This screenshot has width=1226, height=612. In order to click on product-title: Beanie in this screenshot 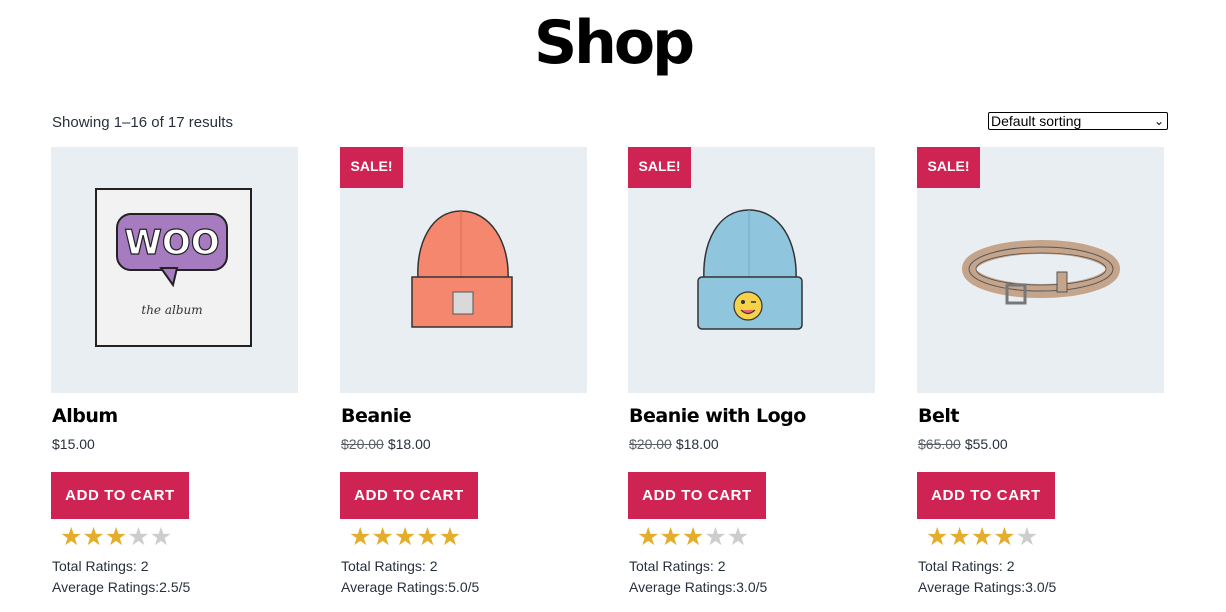, I will do `click(376, 416)`.